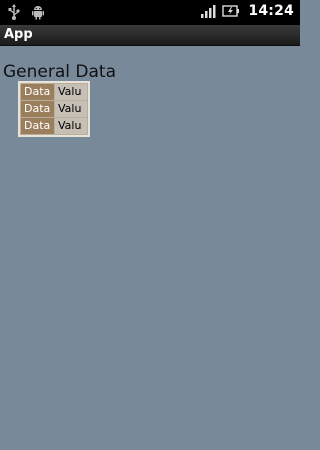  What do you see at coordinates (271, 11) in the screenshot?
I see `status-time: 14:24` at bounding box center [271, 11].